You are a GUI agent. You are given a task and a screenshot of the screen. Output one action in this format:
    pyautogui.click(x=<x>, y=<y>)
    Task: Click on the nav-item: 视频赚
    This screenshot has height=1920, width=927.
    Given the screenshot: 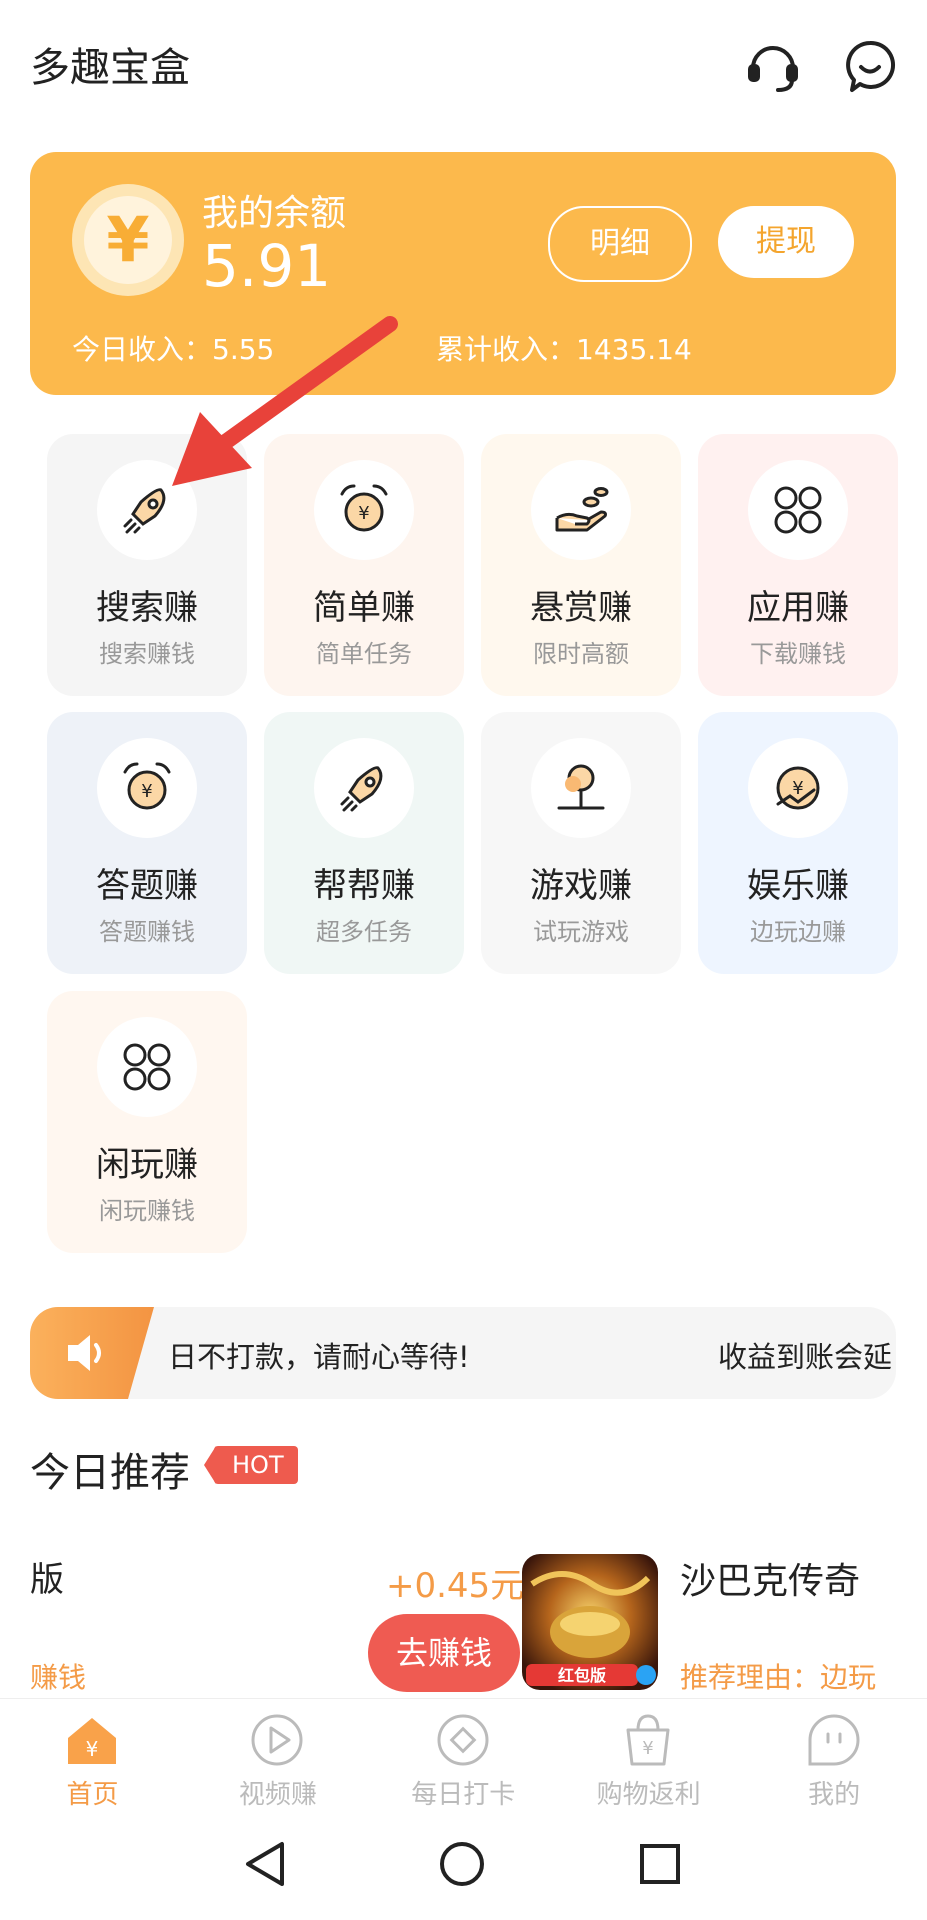 What is the action you would take?
    pyautogui.click(x=277, y=1759)
    